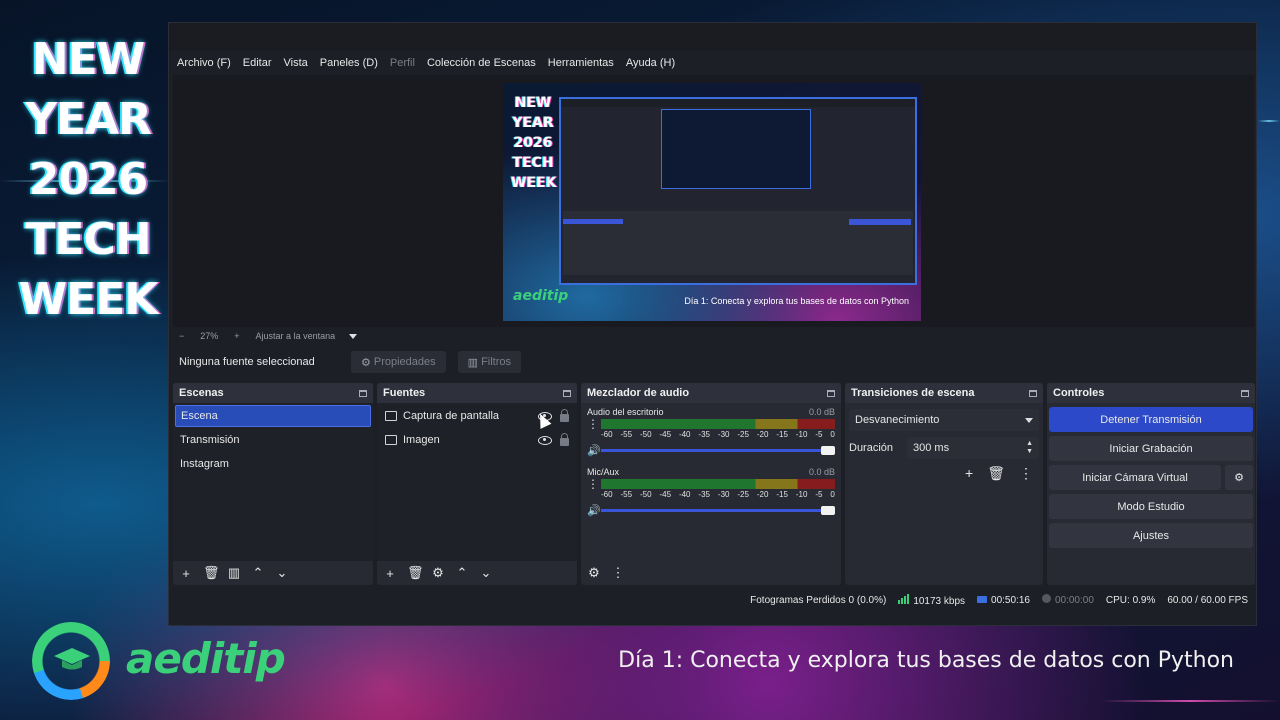 This screenshot has width=1280, height=720. I want to click on preview-title-line: NEW, so click(533, 103).